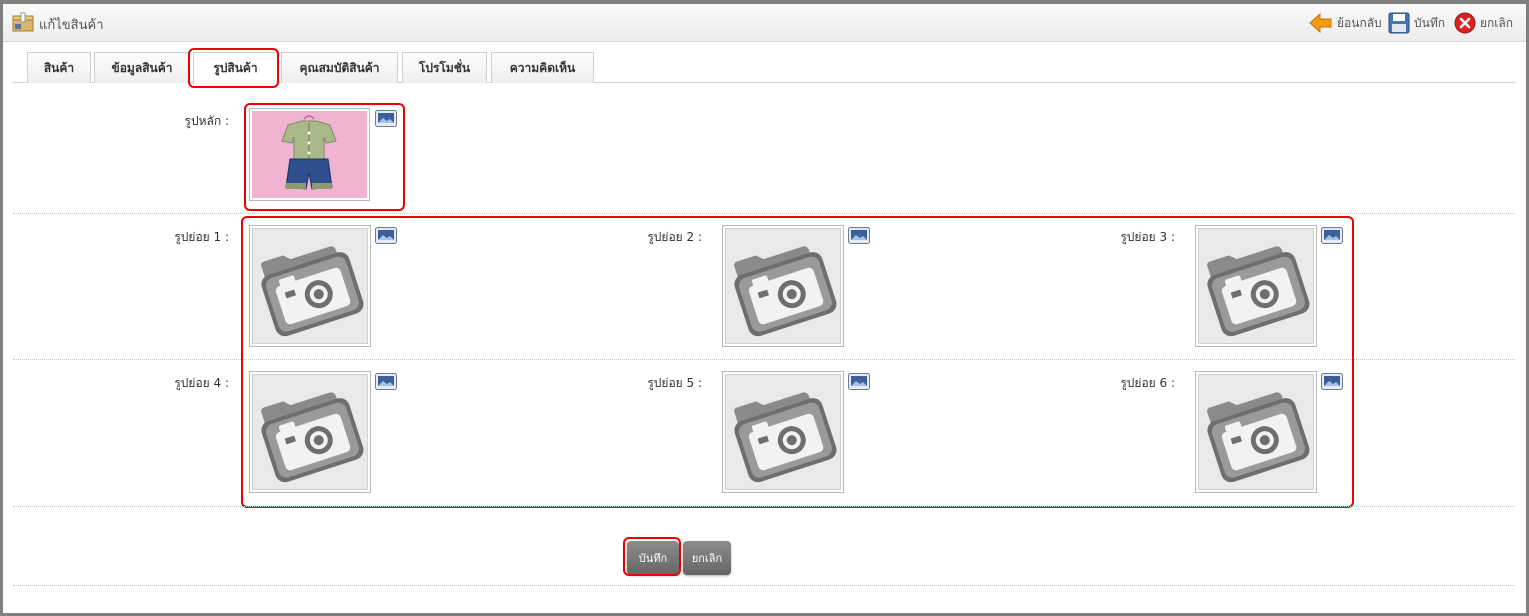 This screenshot has height=616, width=1529. I want to click on arrow-left-icon, so click(1320, 23).